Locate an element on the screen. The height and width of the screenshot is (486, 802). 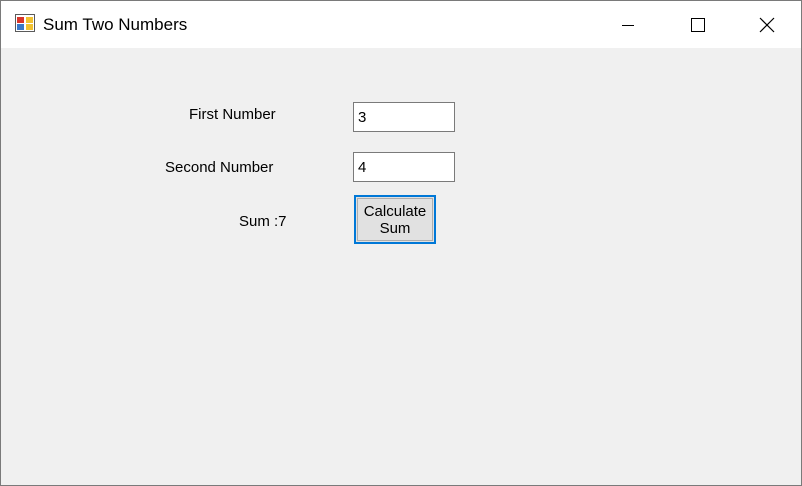
title-bar: Sum Two Numbers is located at coordinates (401, 24).